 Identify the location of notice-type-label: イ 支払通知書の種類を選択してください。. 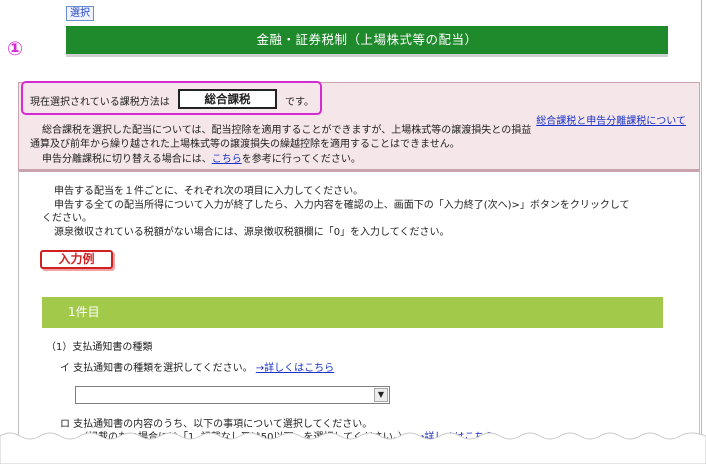
(156, 368).